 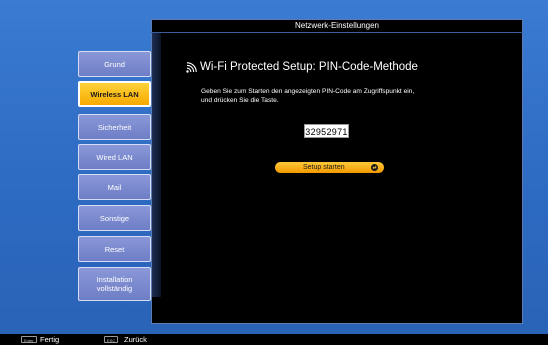 I want to click on sidebar-item-label: Mail, so click(x=114, y=187).